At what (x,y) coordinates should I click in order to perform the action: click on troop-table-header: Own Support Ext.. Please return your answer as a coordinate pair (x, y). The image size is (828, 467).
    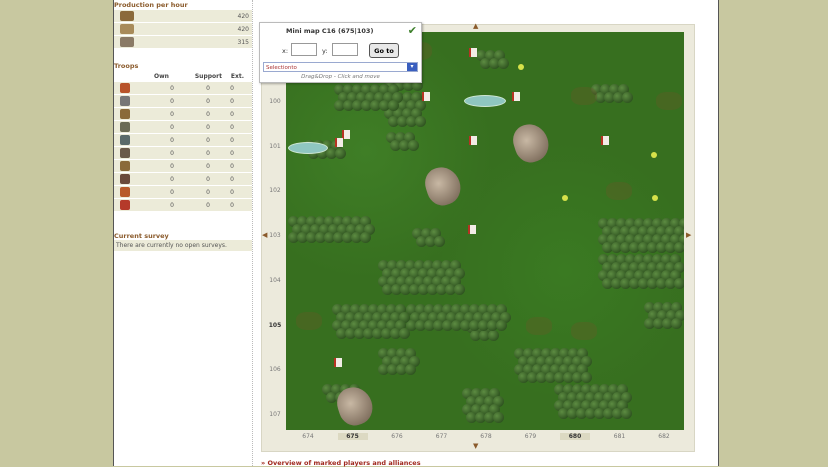
    Looking at the image, I should click on (183, 76).